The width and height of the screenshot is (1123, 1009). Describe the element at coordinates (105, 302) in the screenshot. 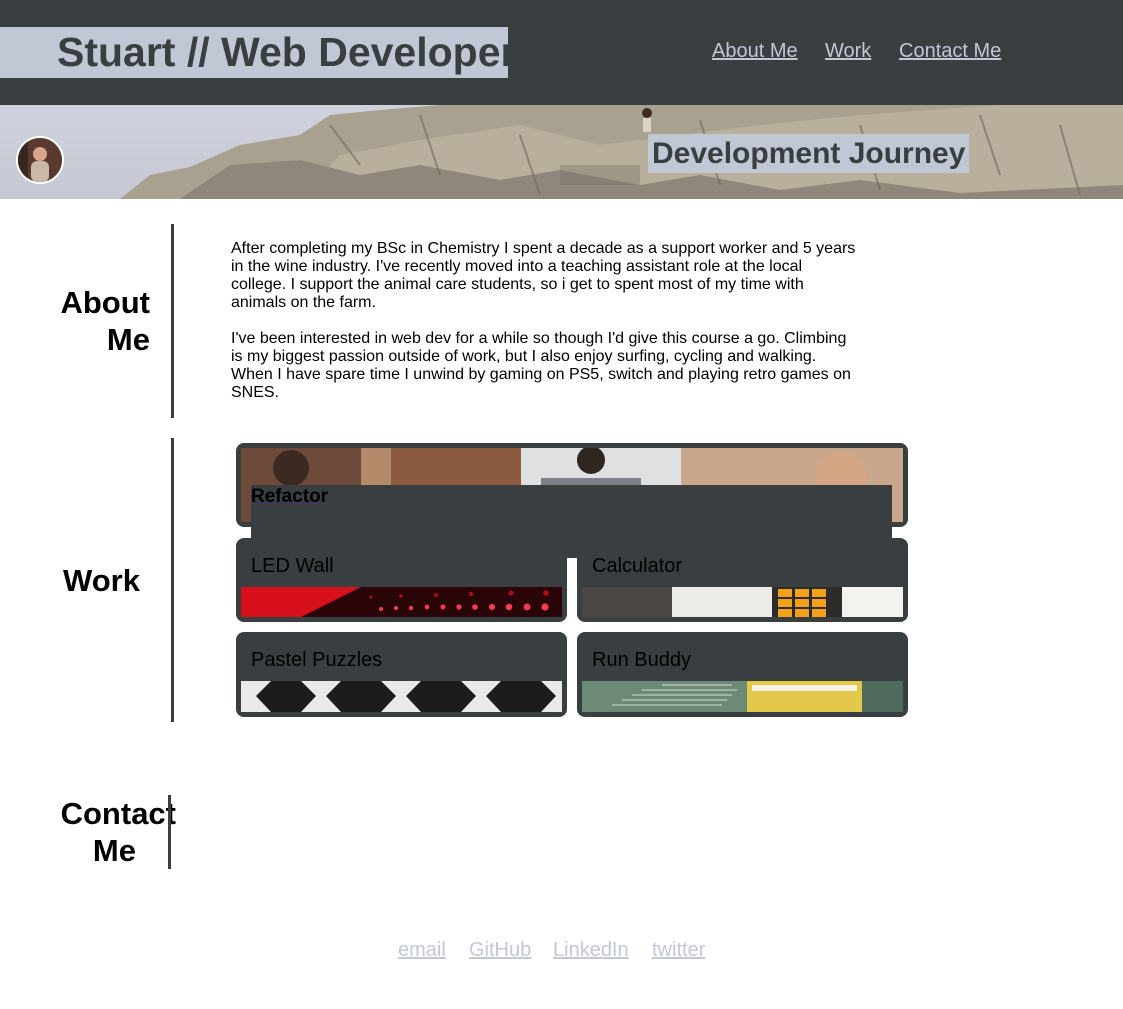

I see `about-heading-line1: About` at that location.